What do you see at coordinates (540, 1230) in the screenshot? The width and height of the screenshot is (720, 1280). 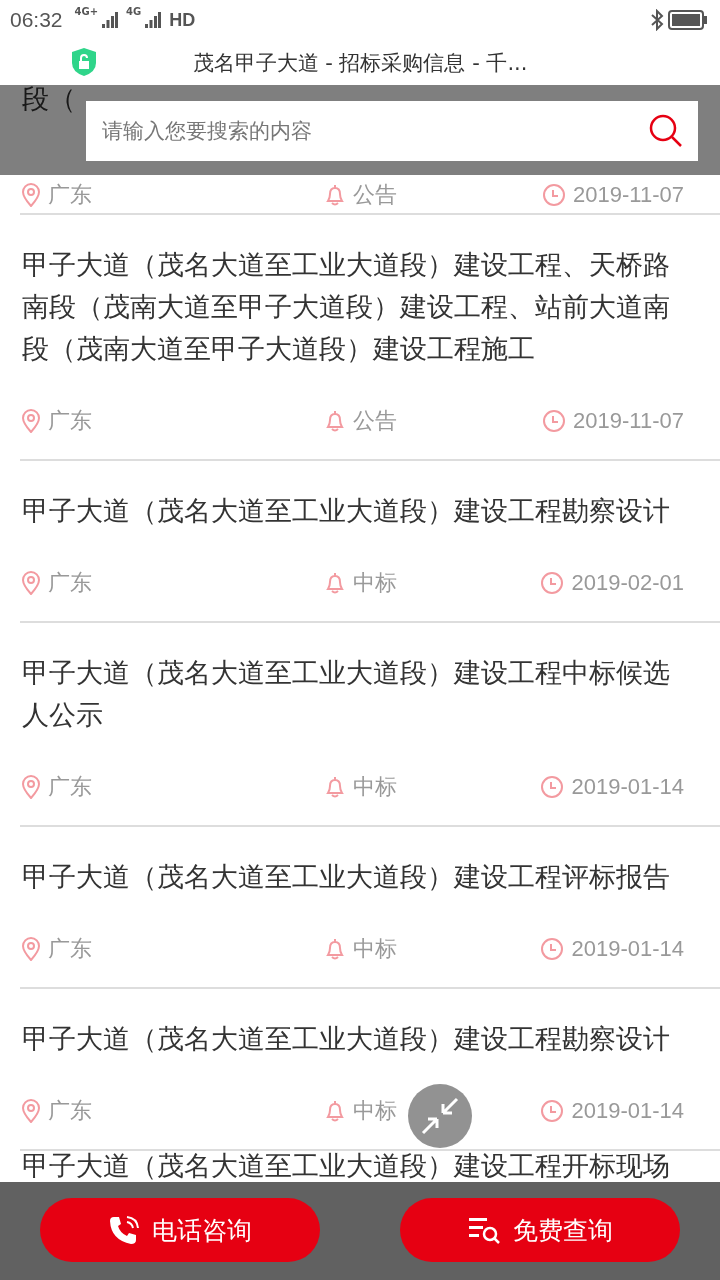 I see `action-button: 免费查询` at bounding box center [540, 1230].